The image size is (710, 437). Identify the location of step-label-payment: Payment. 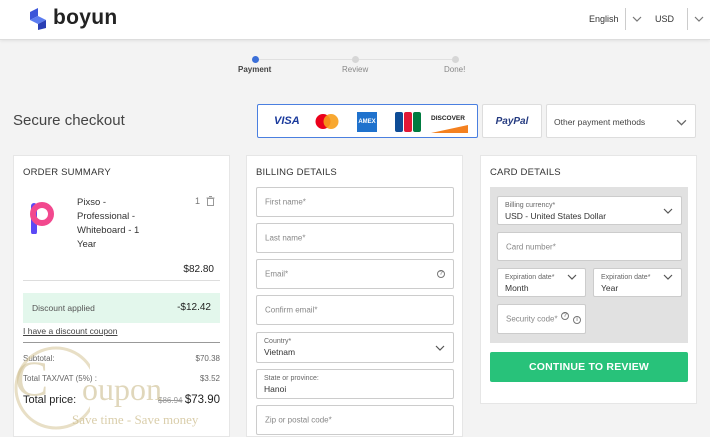
(255, 69).